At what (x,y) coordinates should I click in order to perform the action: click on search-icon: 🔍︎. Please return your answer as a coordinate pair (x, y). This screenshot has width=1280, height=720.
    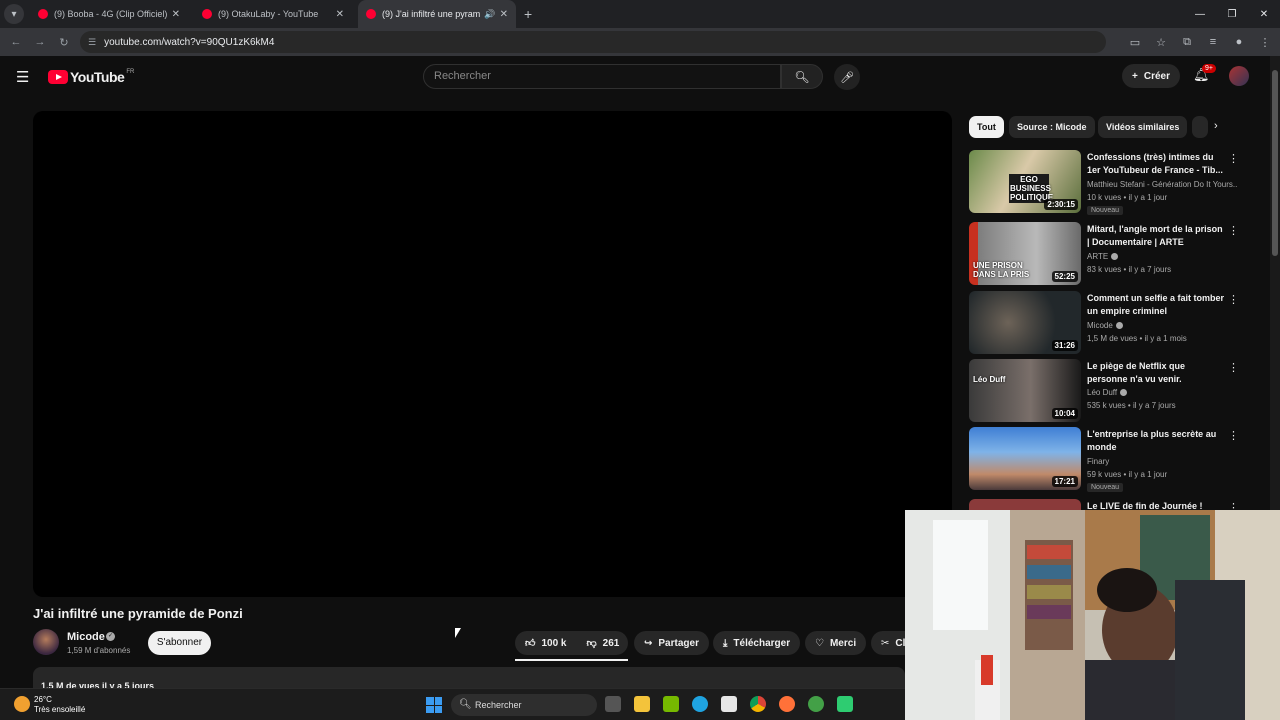
    Looking at the image, I should click on (465, 704).